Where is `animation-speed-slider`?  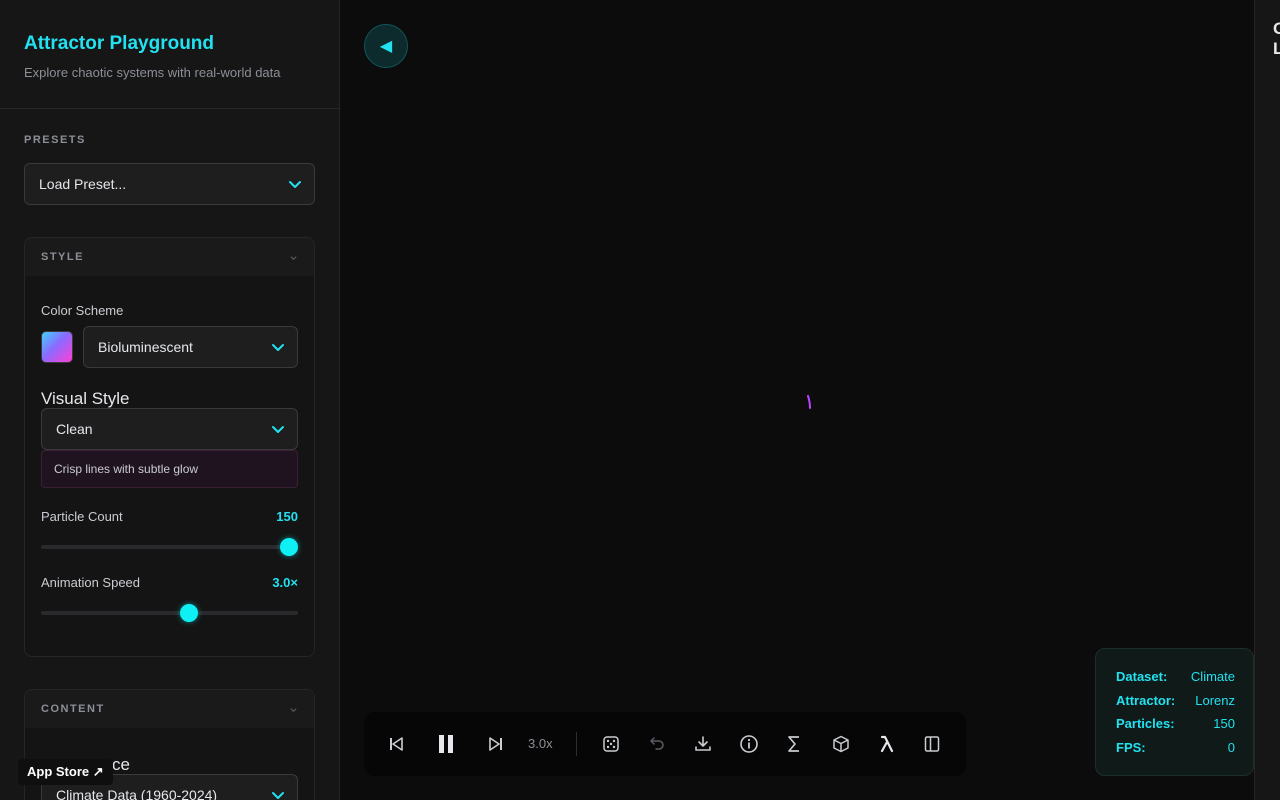 animation-speed-slider is located at coordinates (169, 613).